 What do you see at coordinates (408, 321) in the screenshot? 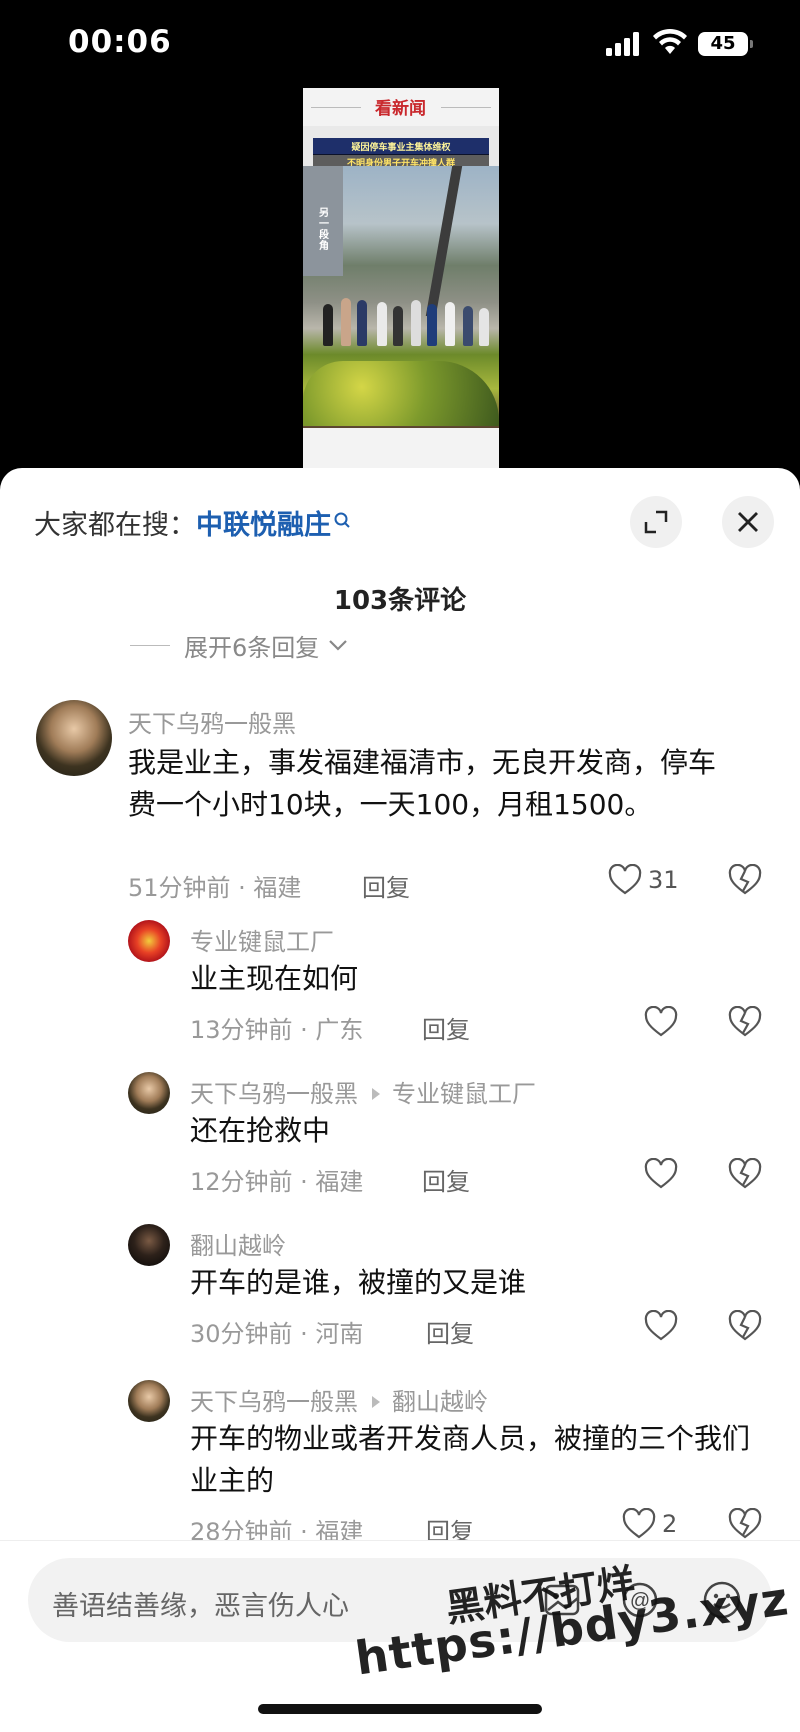
I see `crowd-figures` at bounding box center [408, 321].